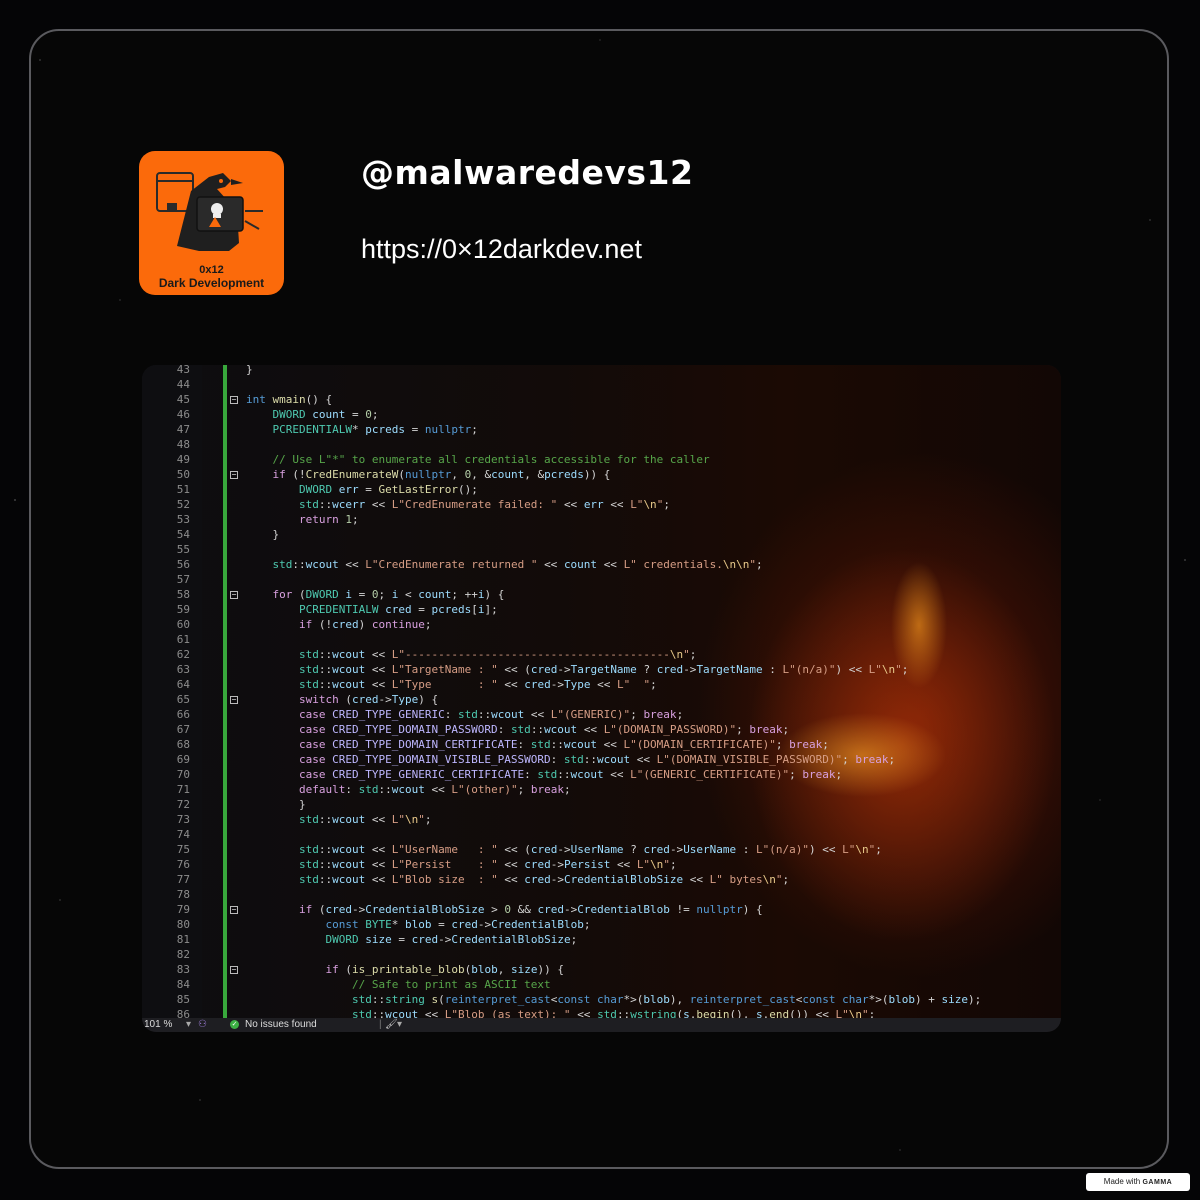  Describe the element at coordinates (501, 249) in the screenshot. I see `profile-url: https://0×12darkdev.net` at that location.